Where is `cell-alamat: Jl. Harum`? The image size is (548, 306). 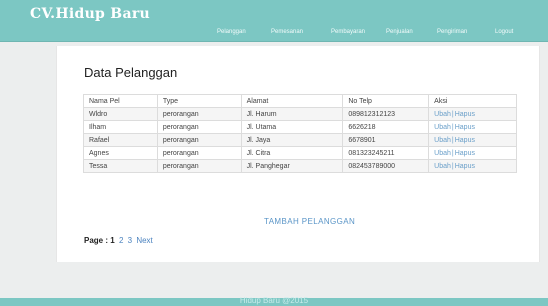 cell-alamat: Jl. Harum is located at coordinates (292, 114).